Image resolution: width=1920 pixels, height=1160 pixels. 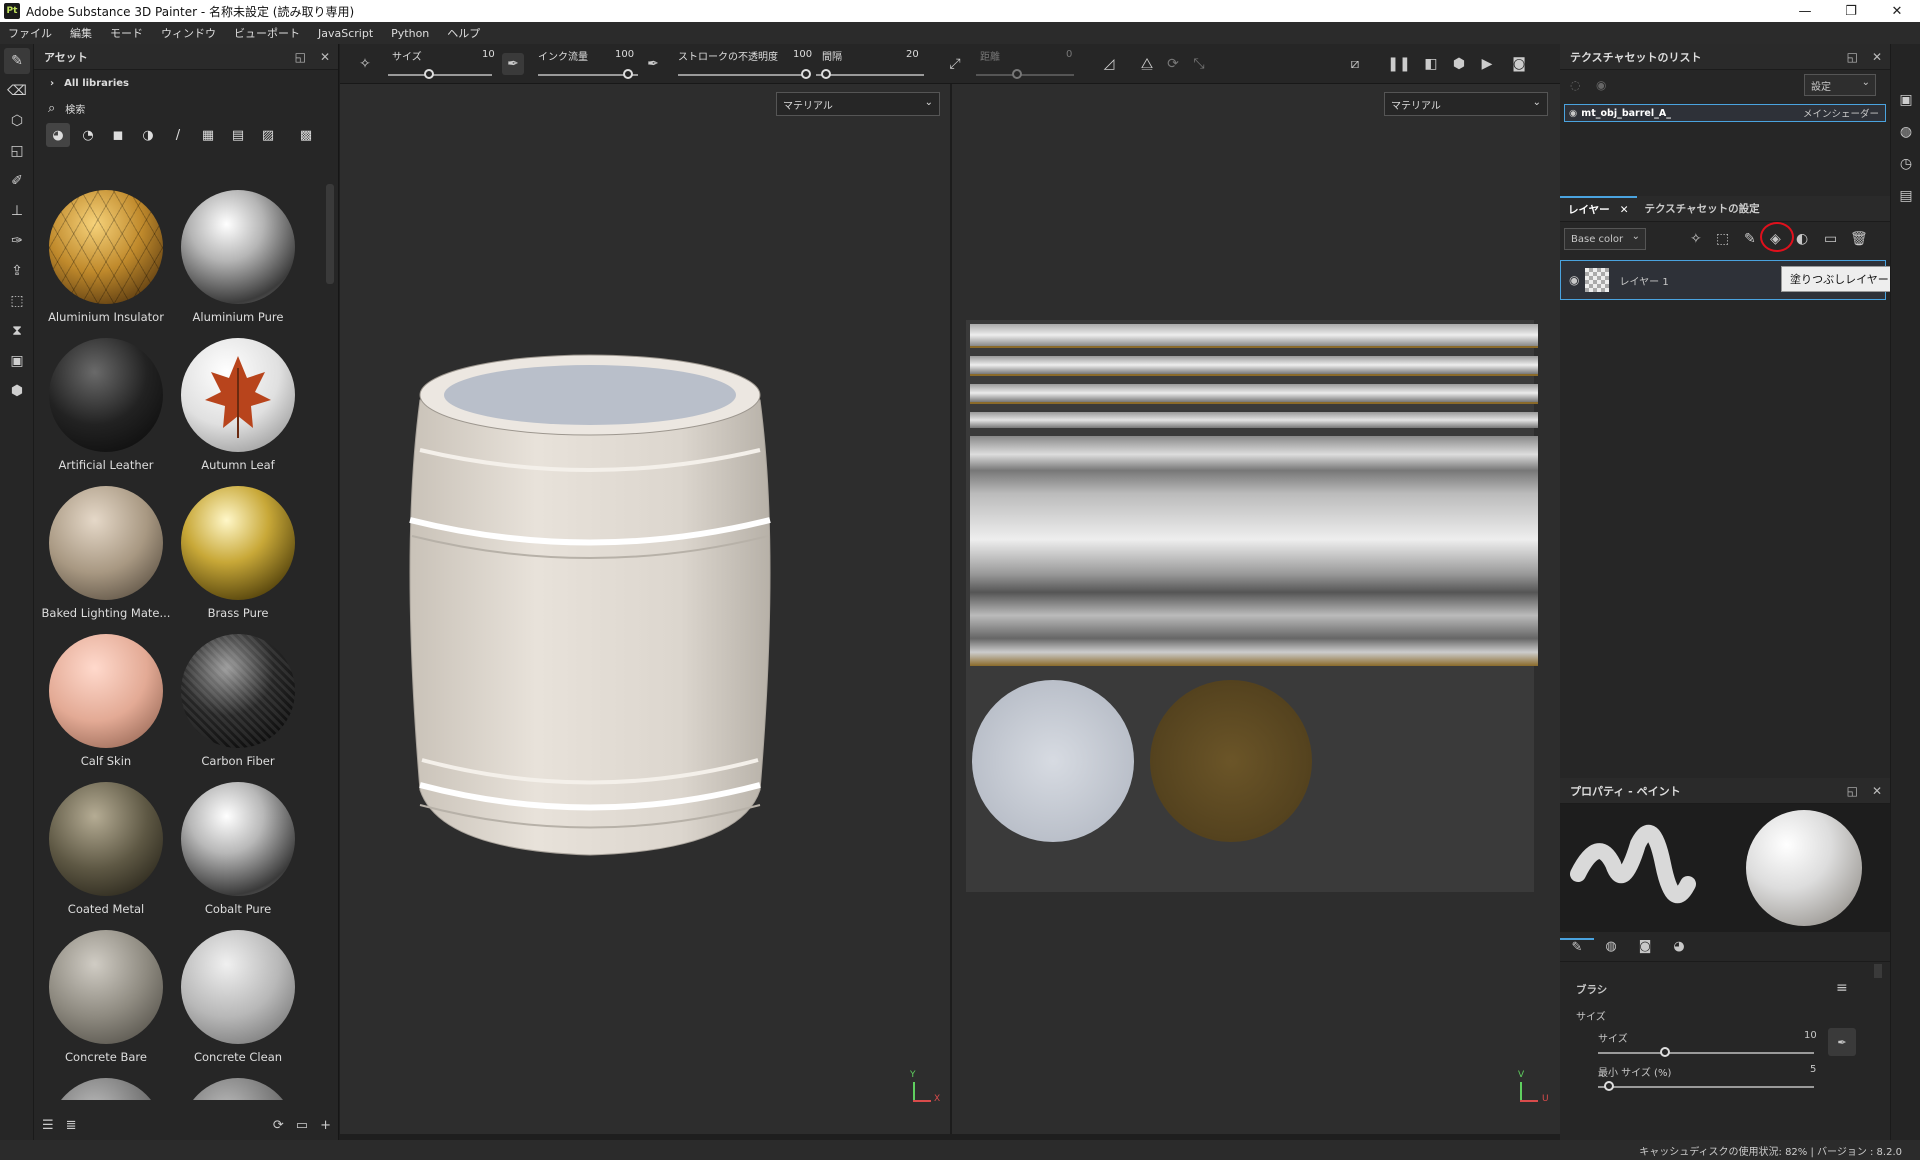 What do you see at coordinates (365, 64) in the screenshot?
I see `brush-preset-icon: ✧` at bounding box center [365, 64].